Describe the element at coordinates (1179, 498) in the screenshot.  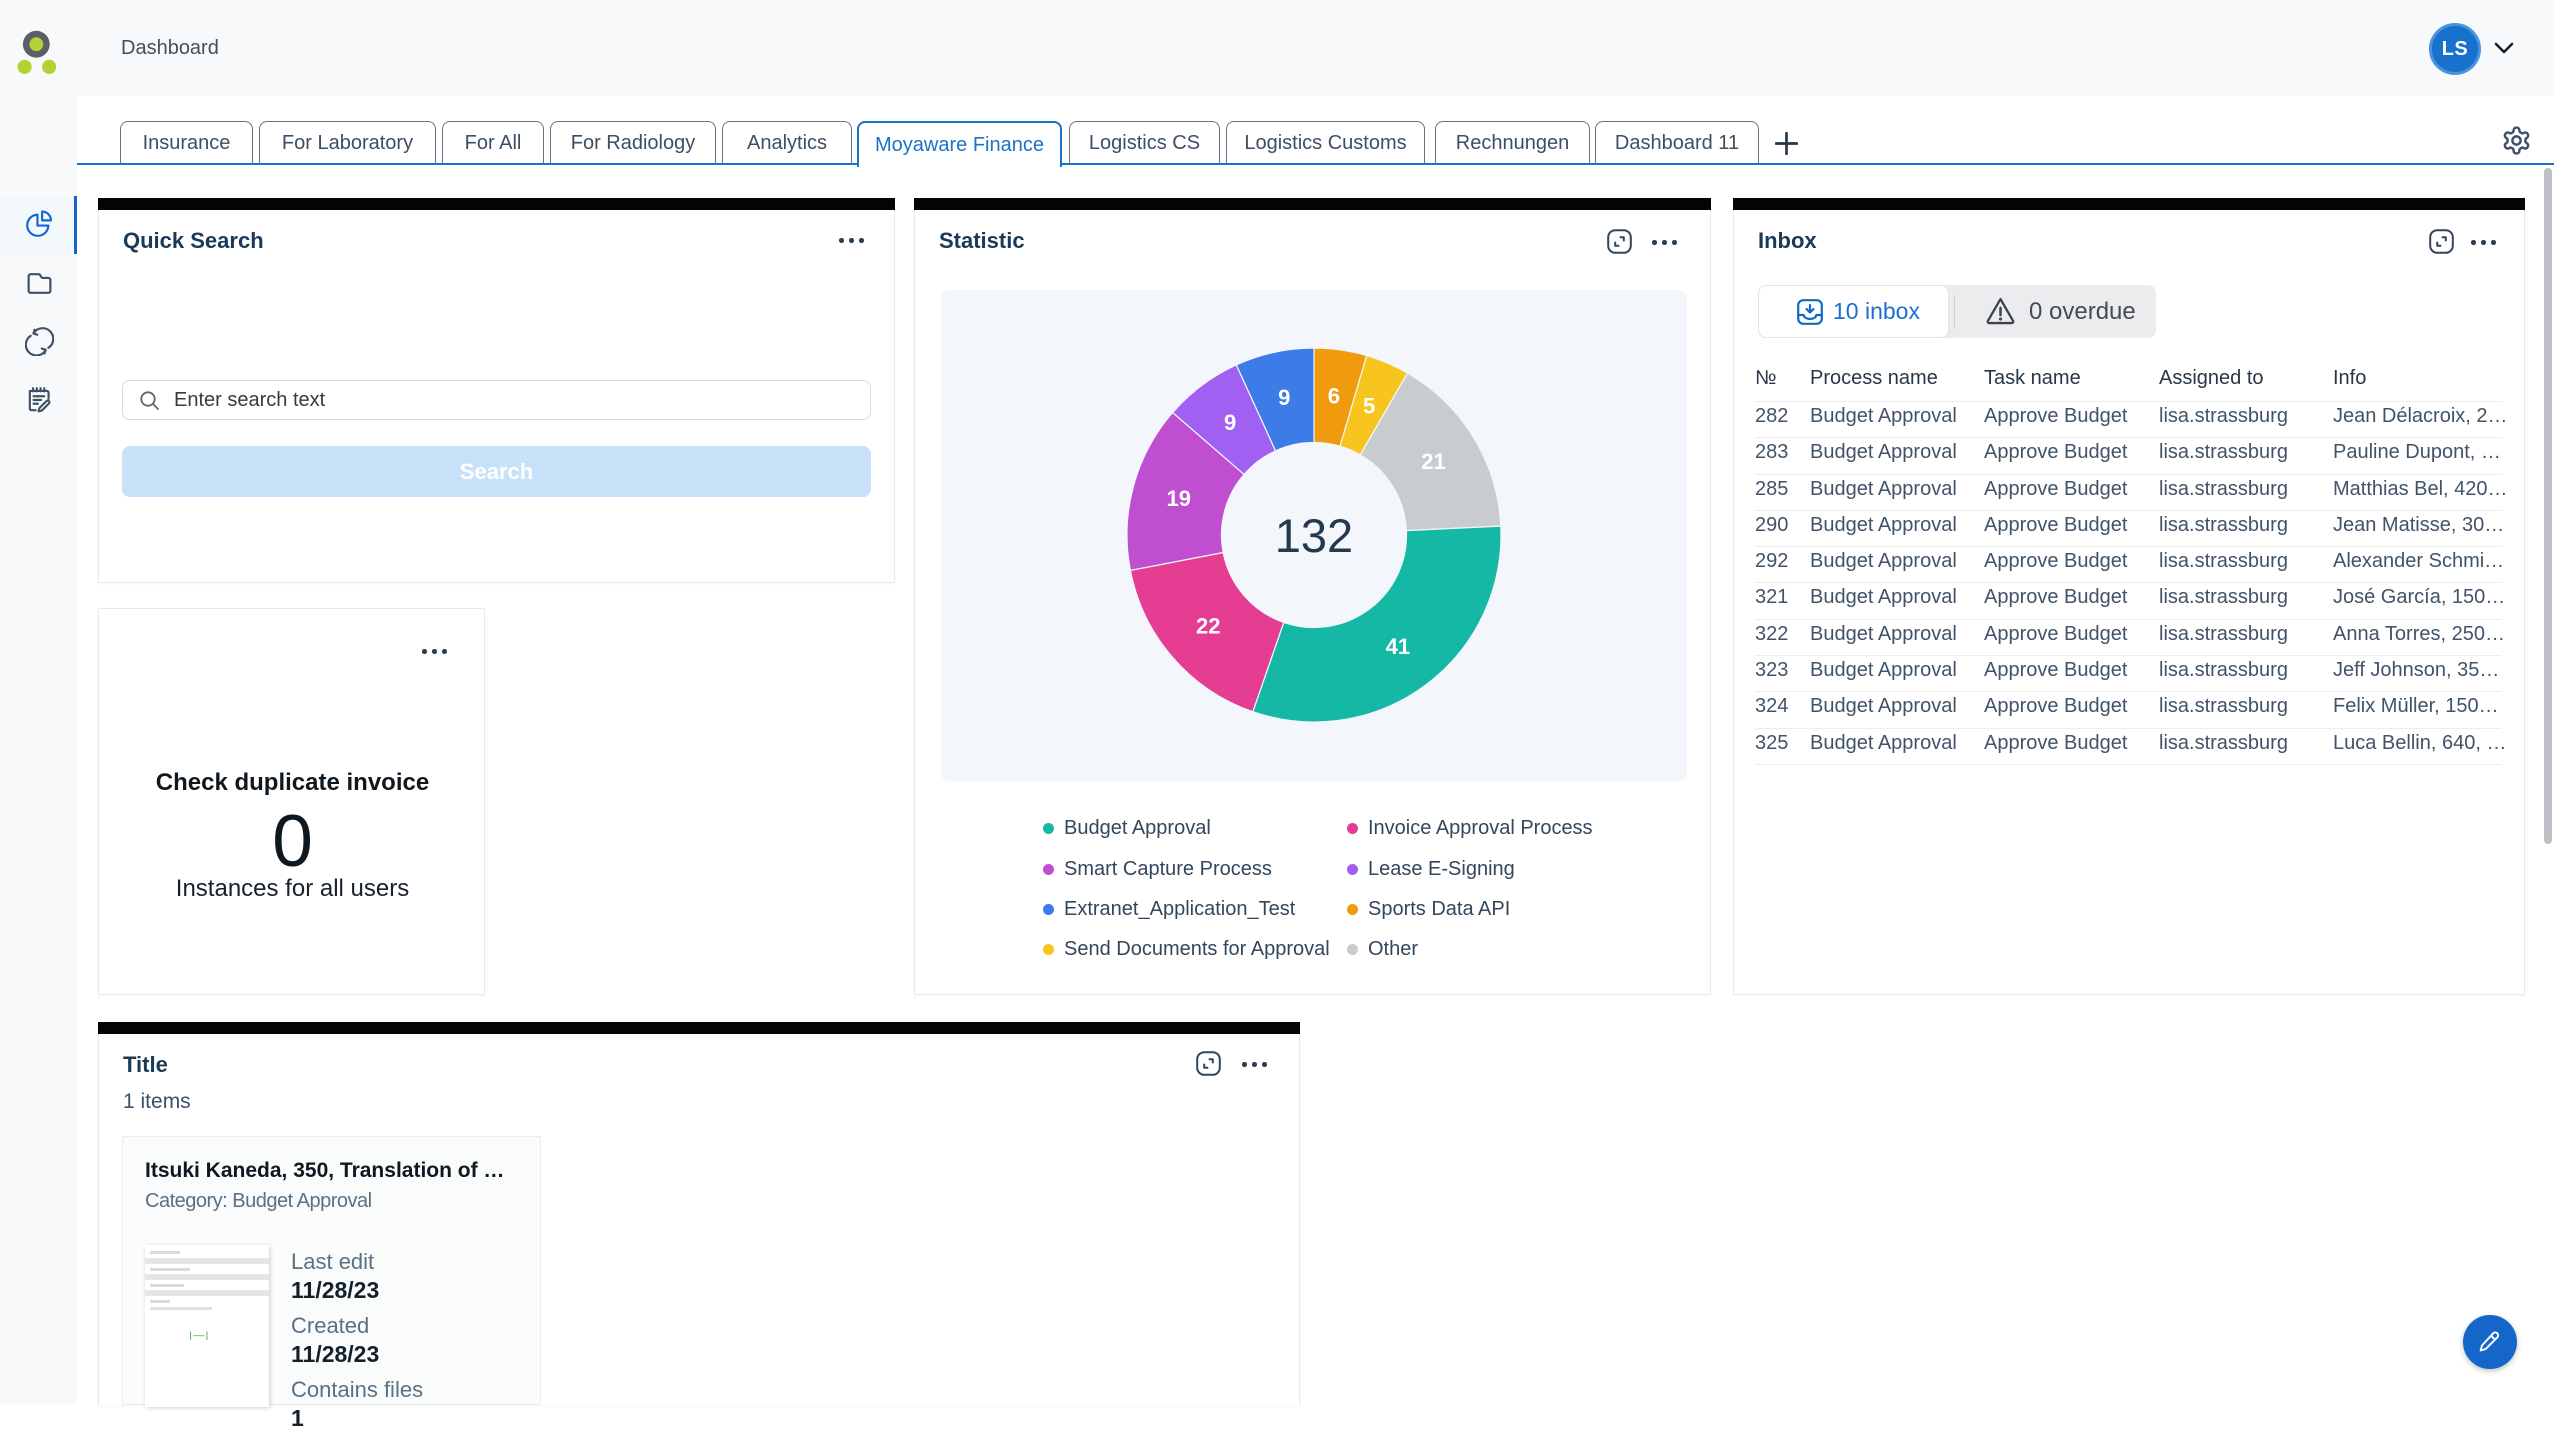
I see `svg-text: 19` at that location.